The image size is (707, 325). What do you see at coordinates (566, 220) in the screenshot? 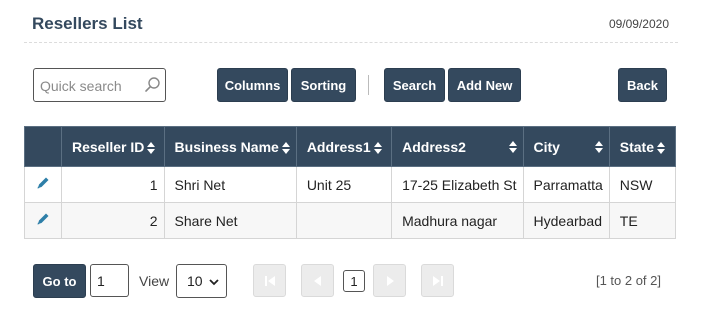
I see `cell-city: Hydearbad` at bounding box center [566, 220].